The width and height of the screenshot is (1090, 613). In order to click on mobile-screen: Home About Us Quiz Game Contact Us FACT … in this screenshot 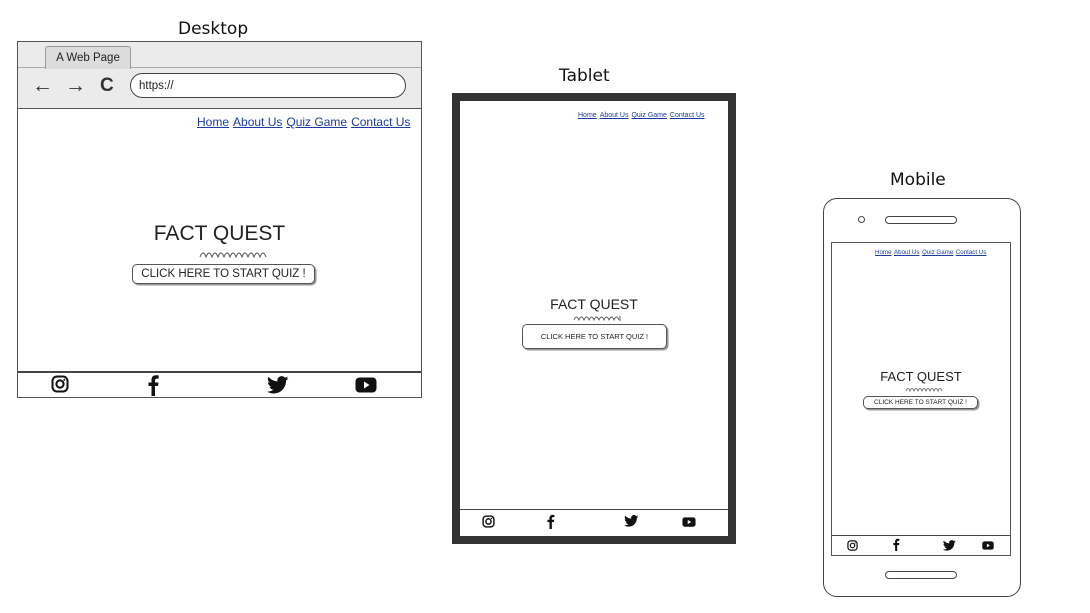, I will do `click(921, 399)`.